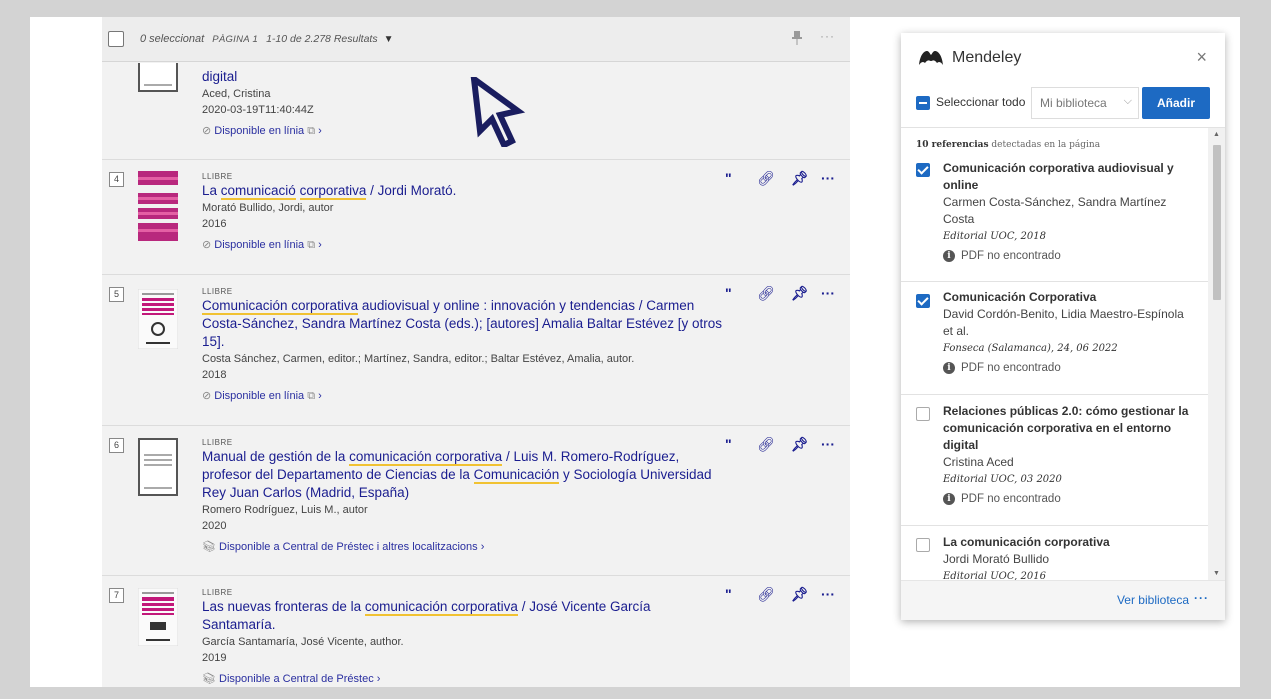 This screenshot has width=1271, height=699. I want to click on record-author: Aced, Cristina, so click(236, 94).